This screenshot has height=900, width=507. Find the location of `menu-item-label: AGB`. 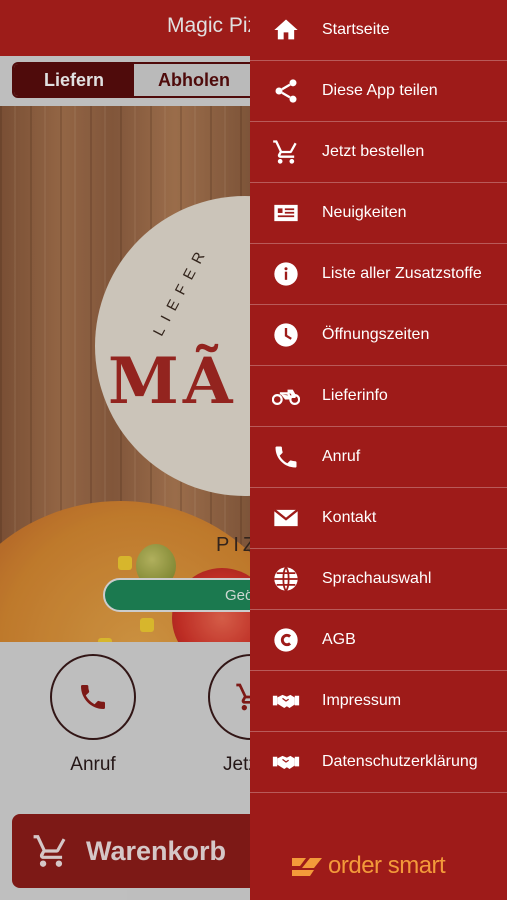

menu-item-label: AGB is located at coordinates (339, 639).